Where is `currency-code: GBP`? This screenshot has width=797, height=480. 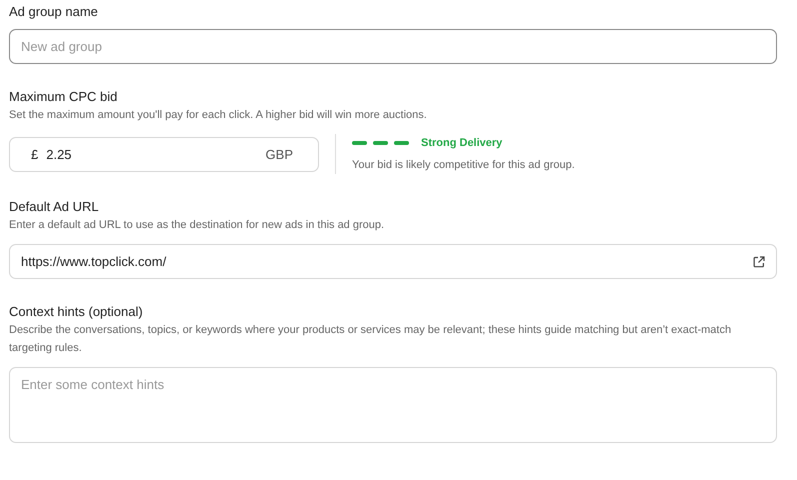 currency-code: GBP is located at coordinates (280, 154).